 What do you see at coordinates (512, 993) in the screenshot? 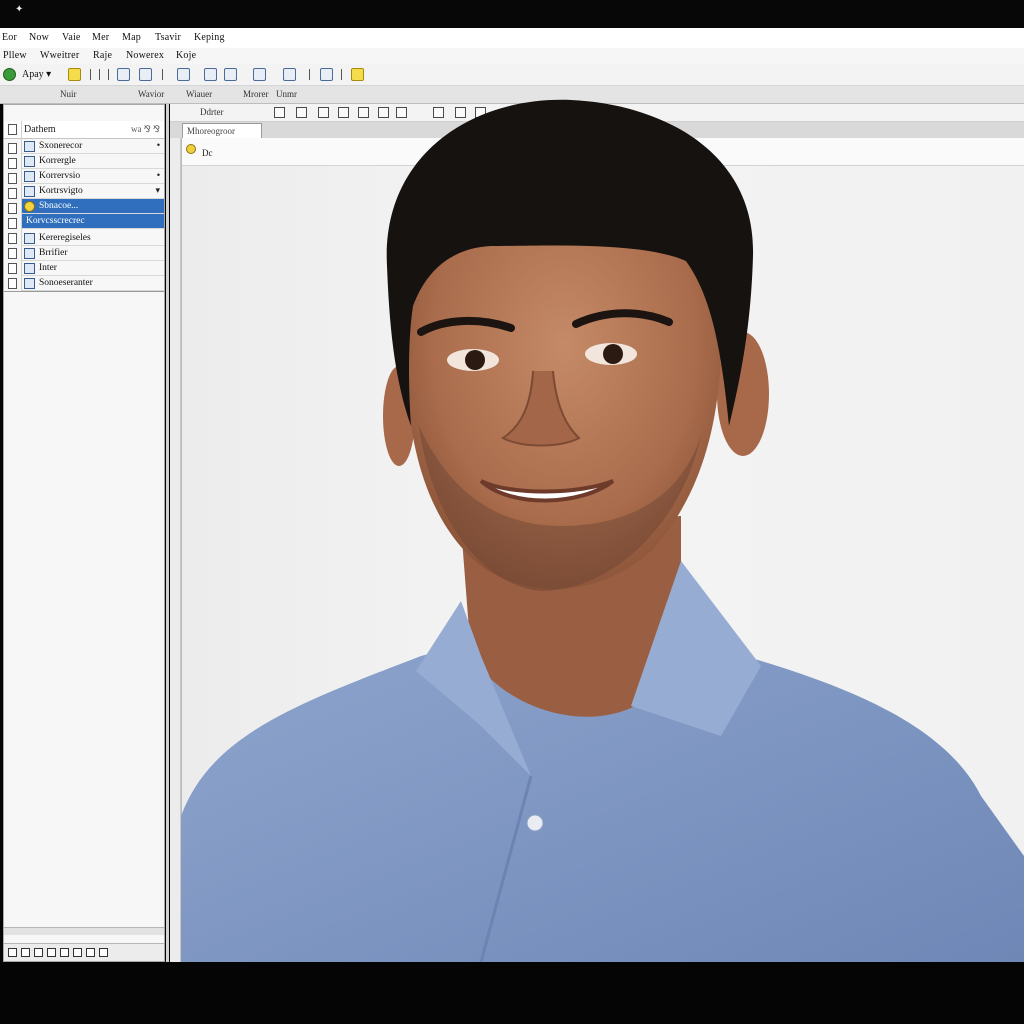
I see `bottom-bar` at bounding box center [512, 993].